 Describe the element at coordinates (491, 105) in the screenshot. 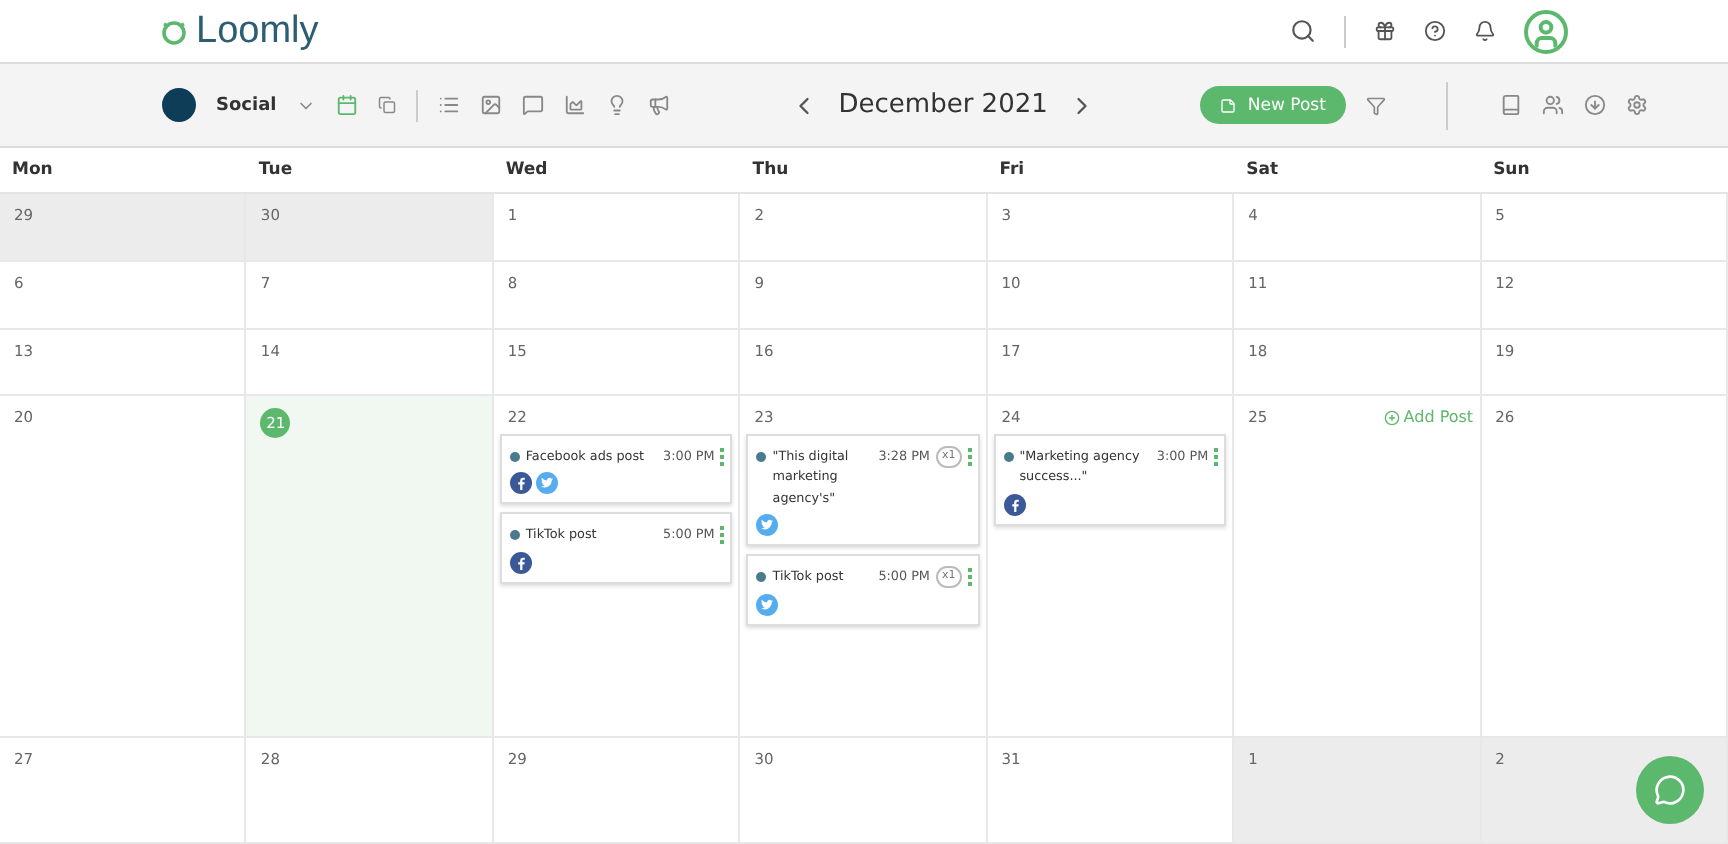

I see `image-icon` at that location.